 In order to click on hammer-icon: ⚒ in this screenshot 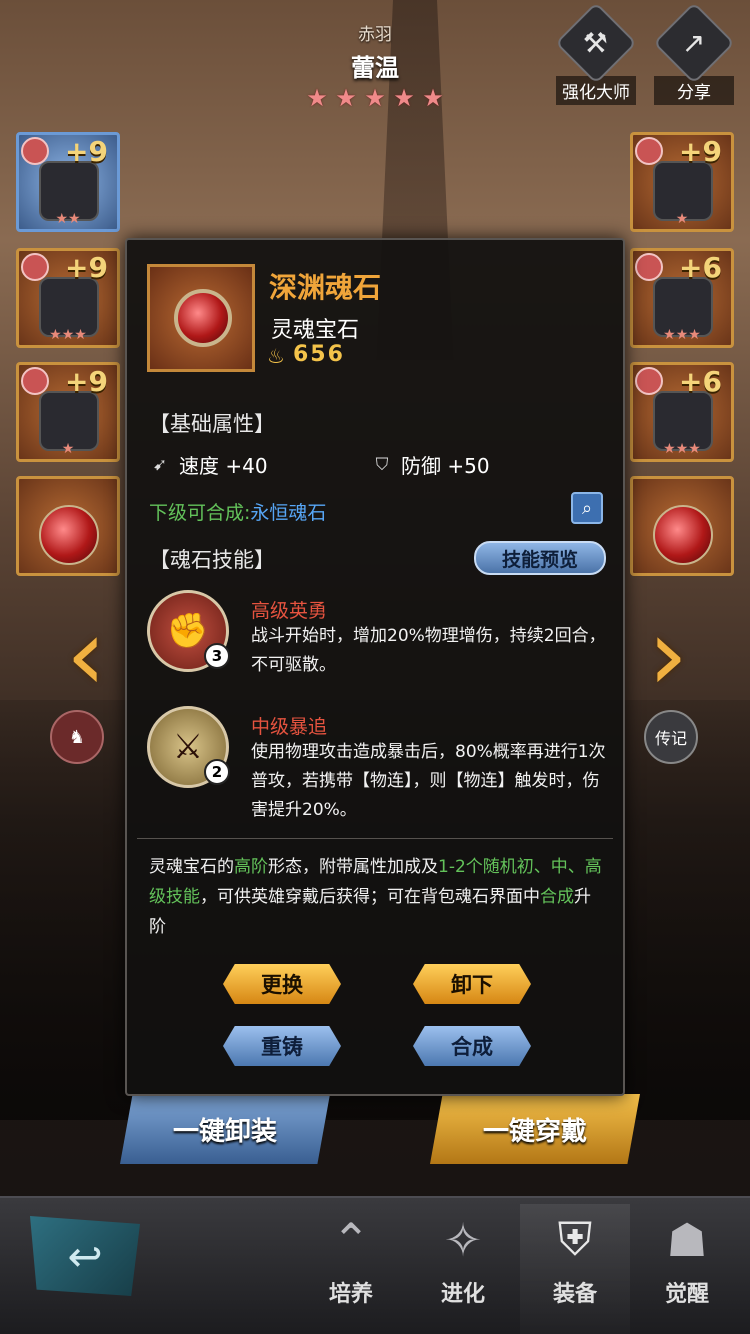, I will do `click(596, 43)`.